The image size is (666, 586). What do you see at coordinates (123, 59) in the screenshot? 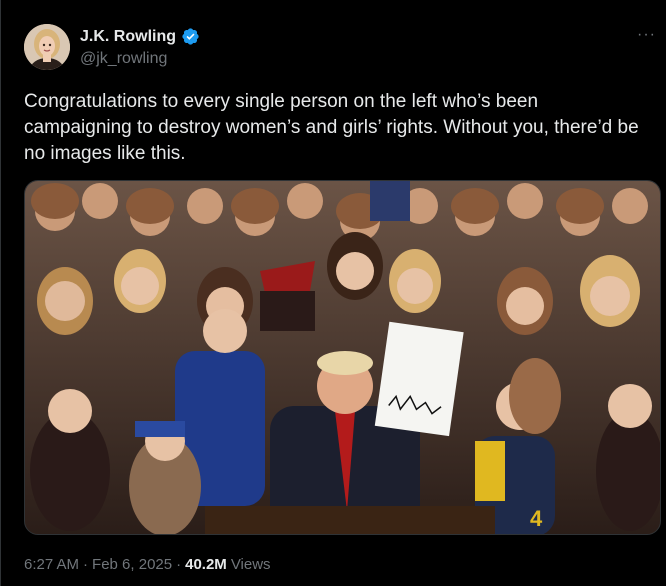
I see `author-handle: @jk_rowling` at bounding box center [123, 59].